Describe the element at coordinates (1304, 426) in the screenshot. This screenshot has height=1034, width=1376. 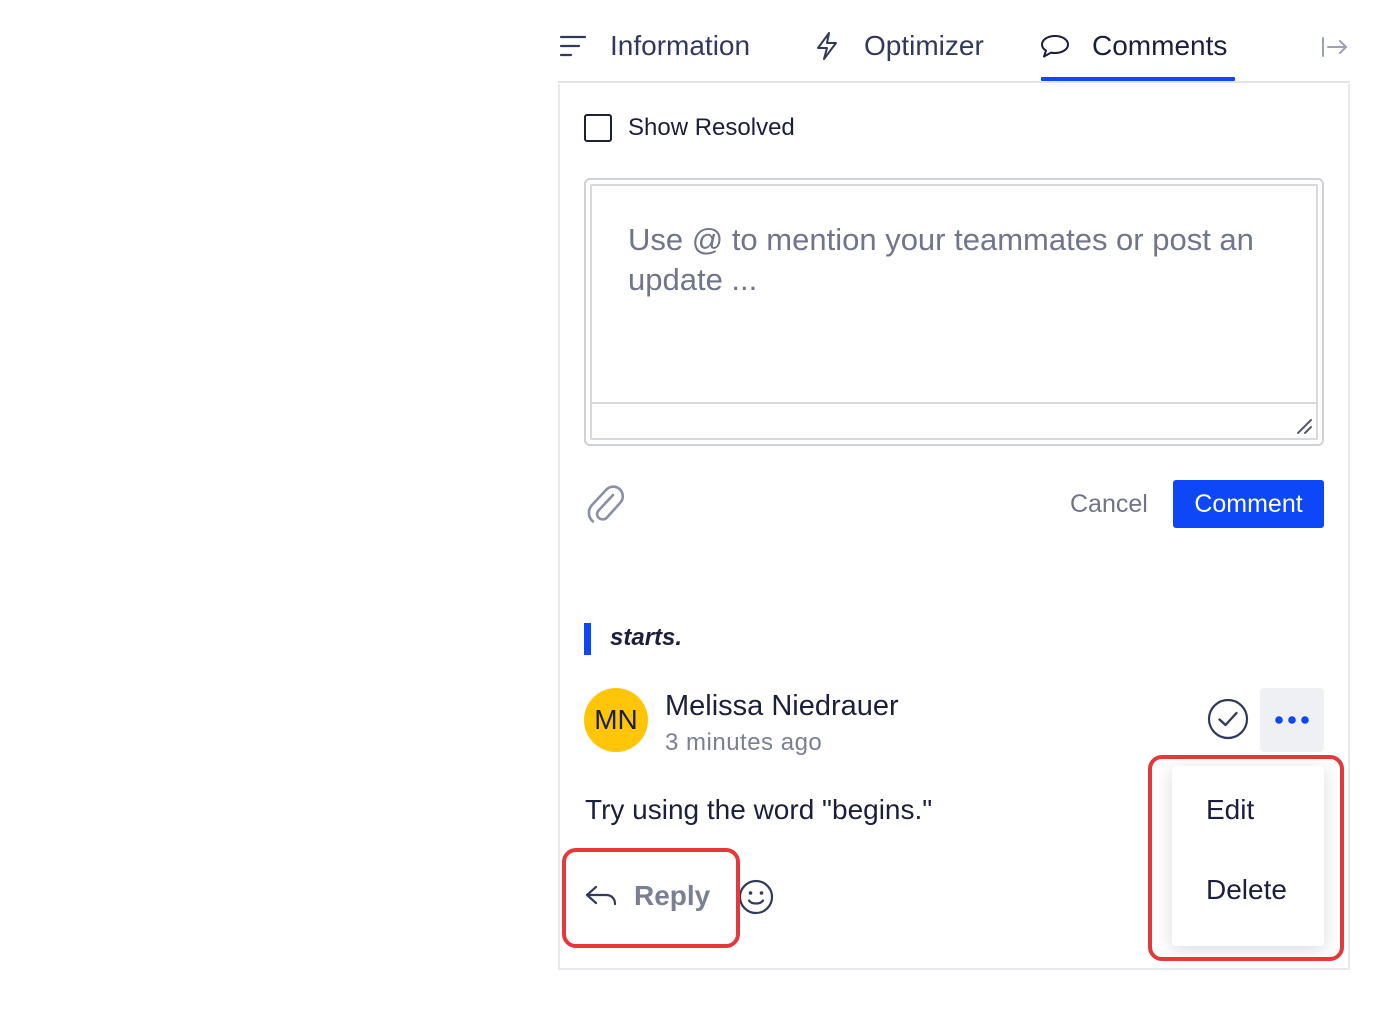
I see `resize-handle-icon` at that location.